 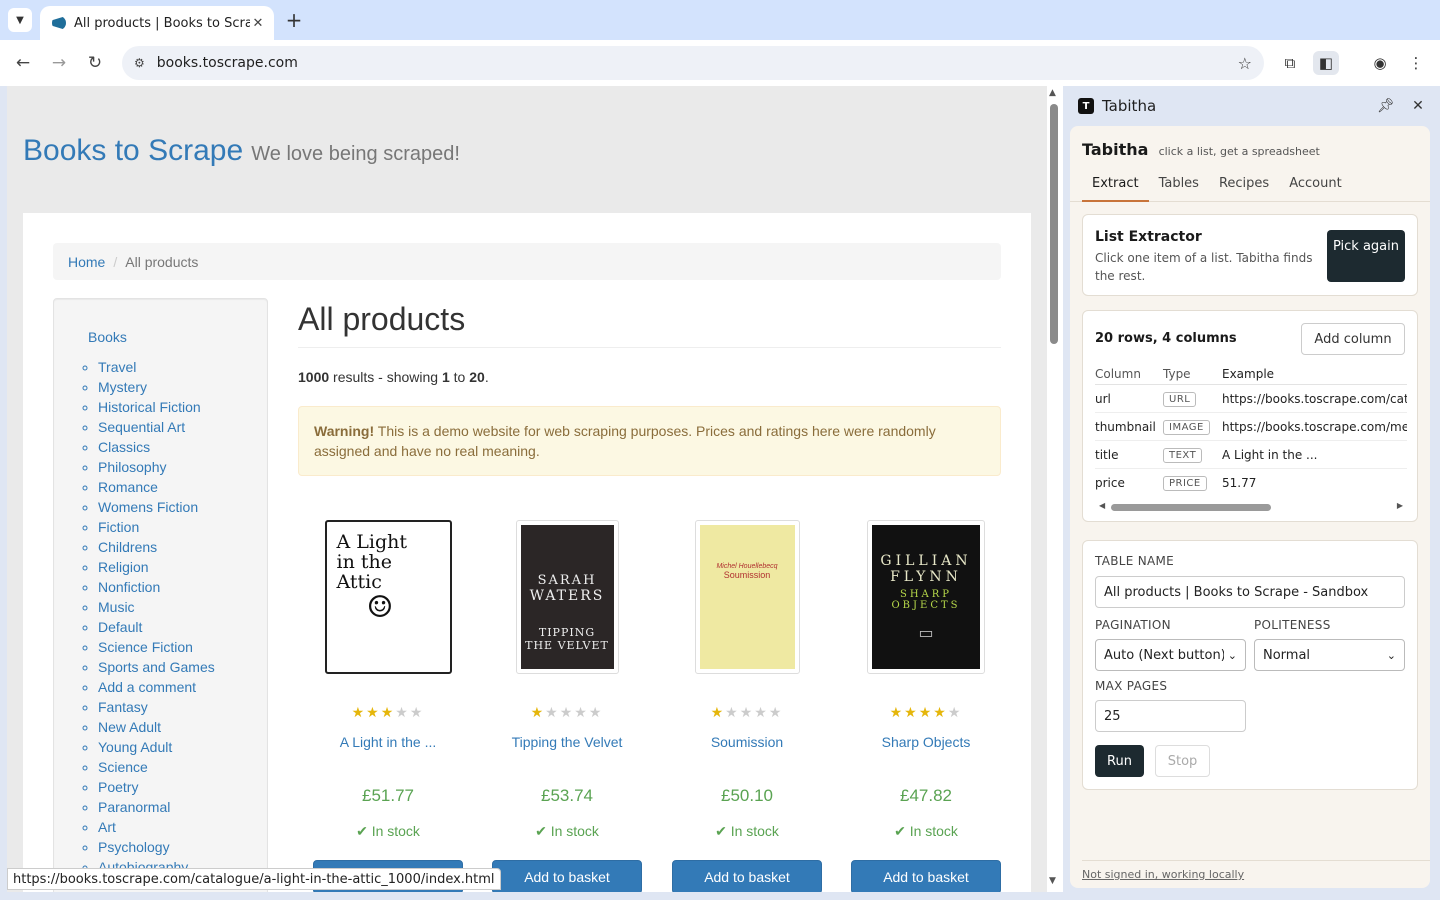 What do you see at coordinates (134, 847) in the screenshot?
I see `category-link: Psychology` at bounding box center [134, 847].